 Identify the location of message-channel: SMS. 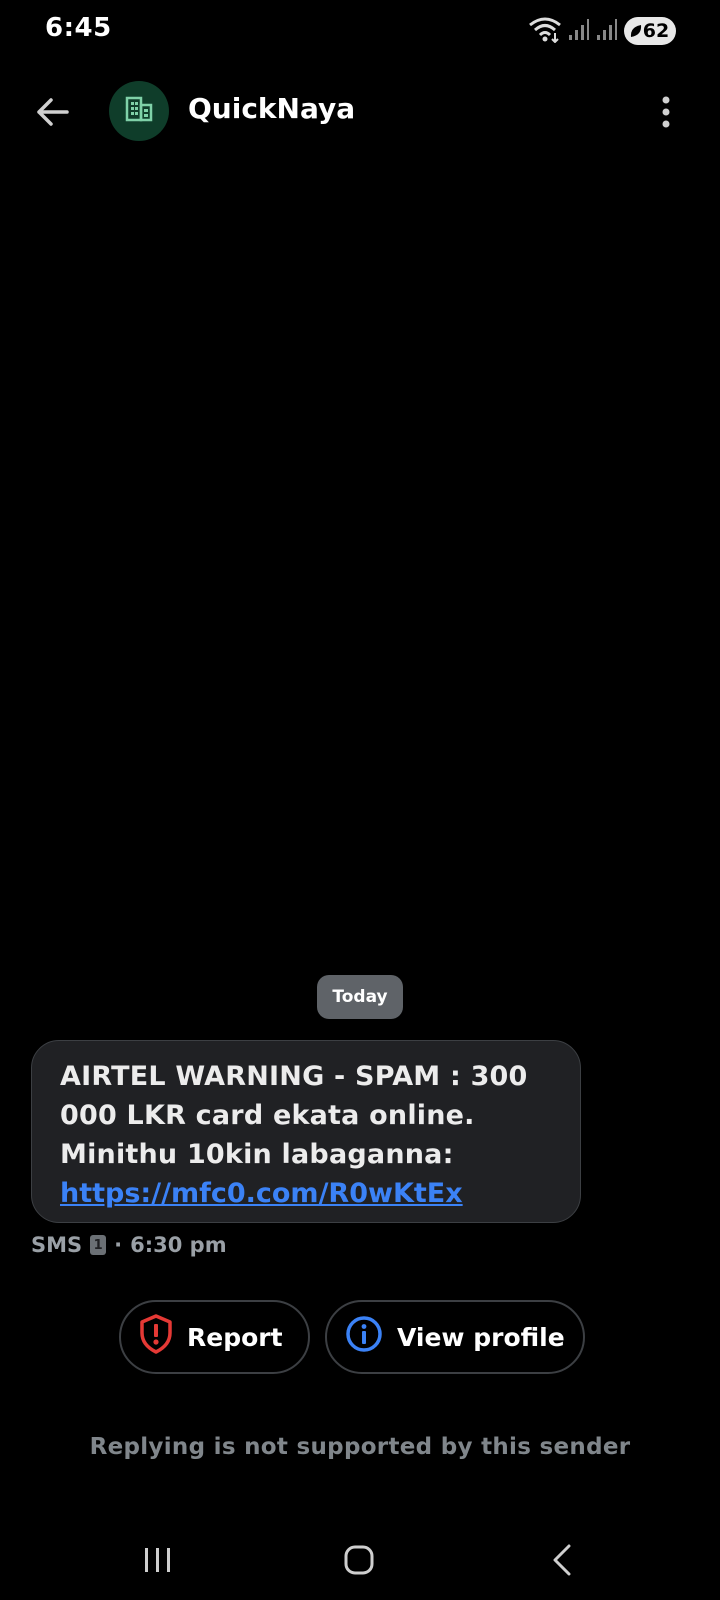
(57, 1245).